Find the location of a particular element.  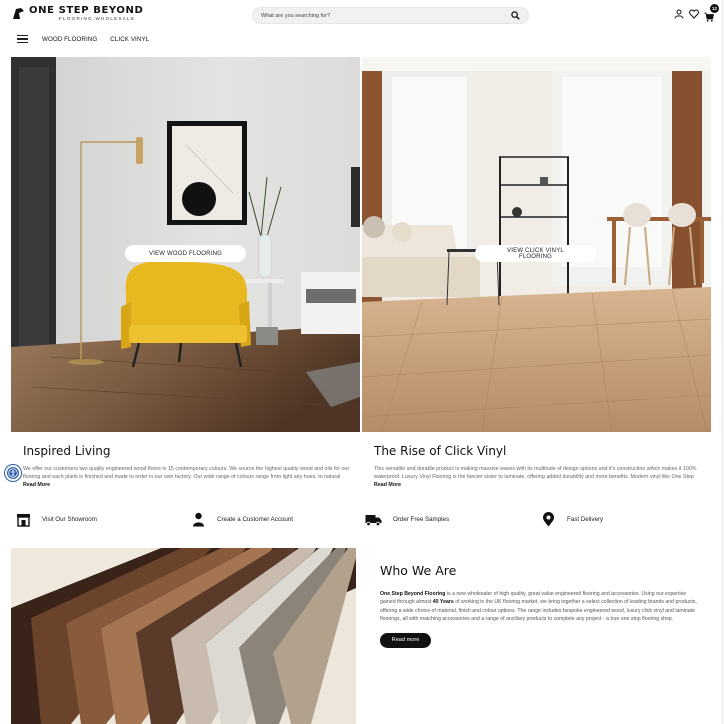

search-bar is located at coordinates (390, 15).